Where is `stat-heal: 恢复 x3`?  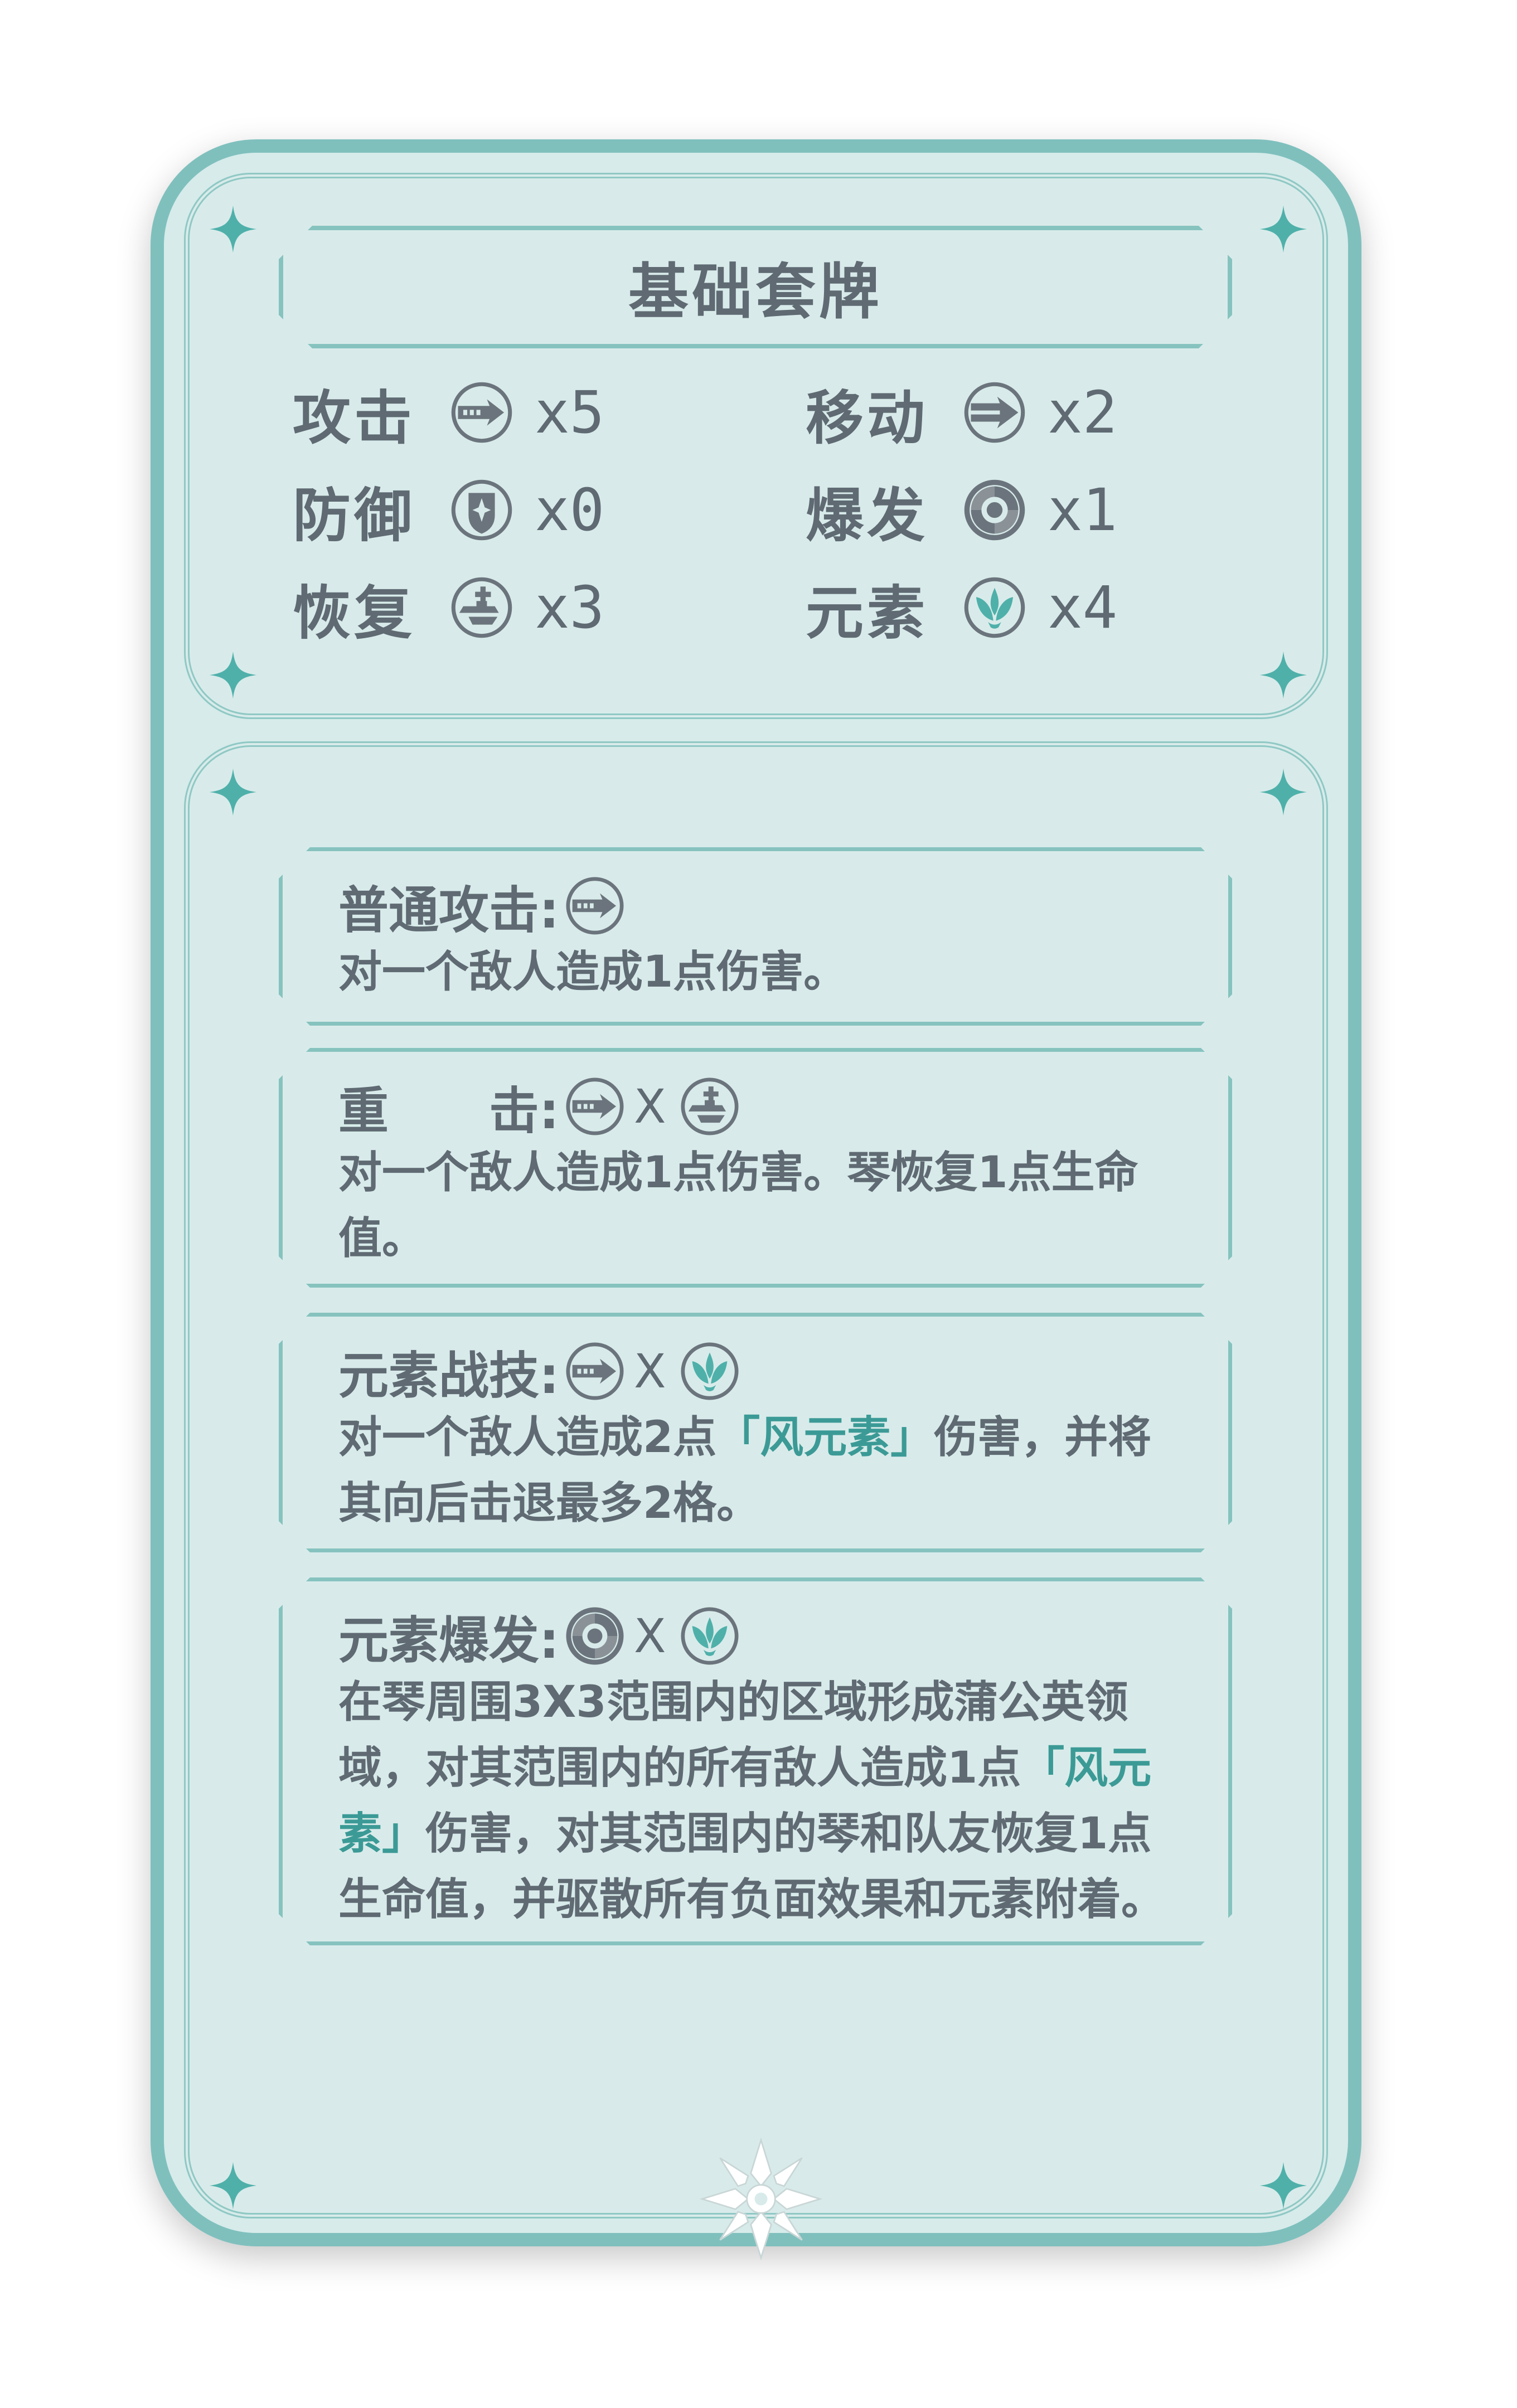 stat-heal: 恢复 x3 is located at coordinates (449, 610).